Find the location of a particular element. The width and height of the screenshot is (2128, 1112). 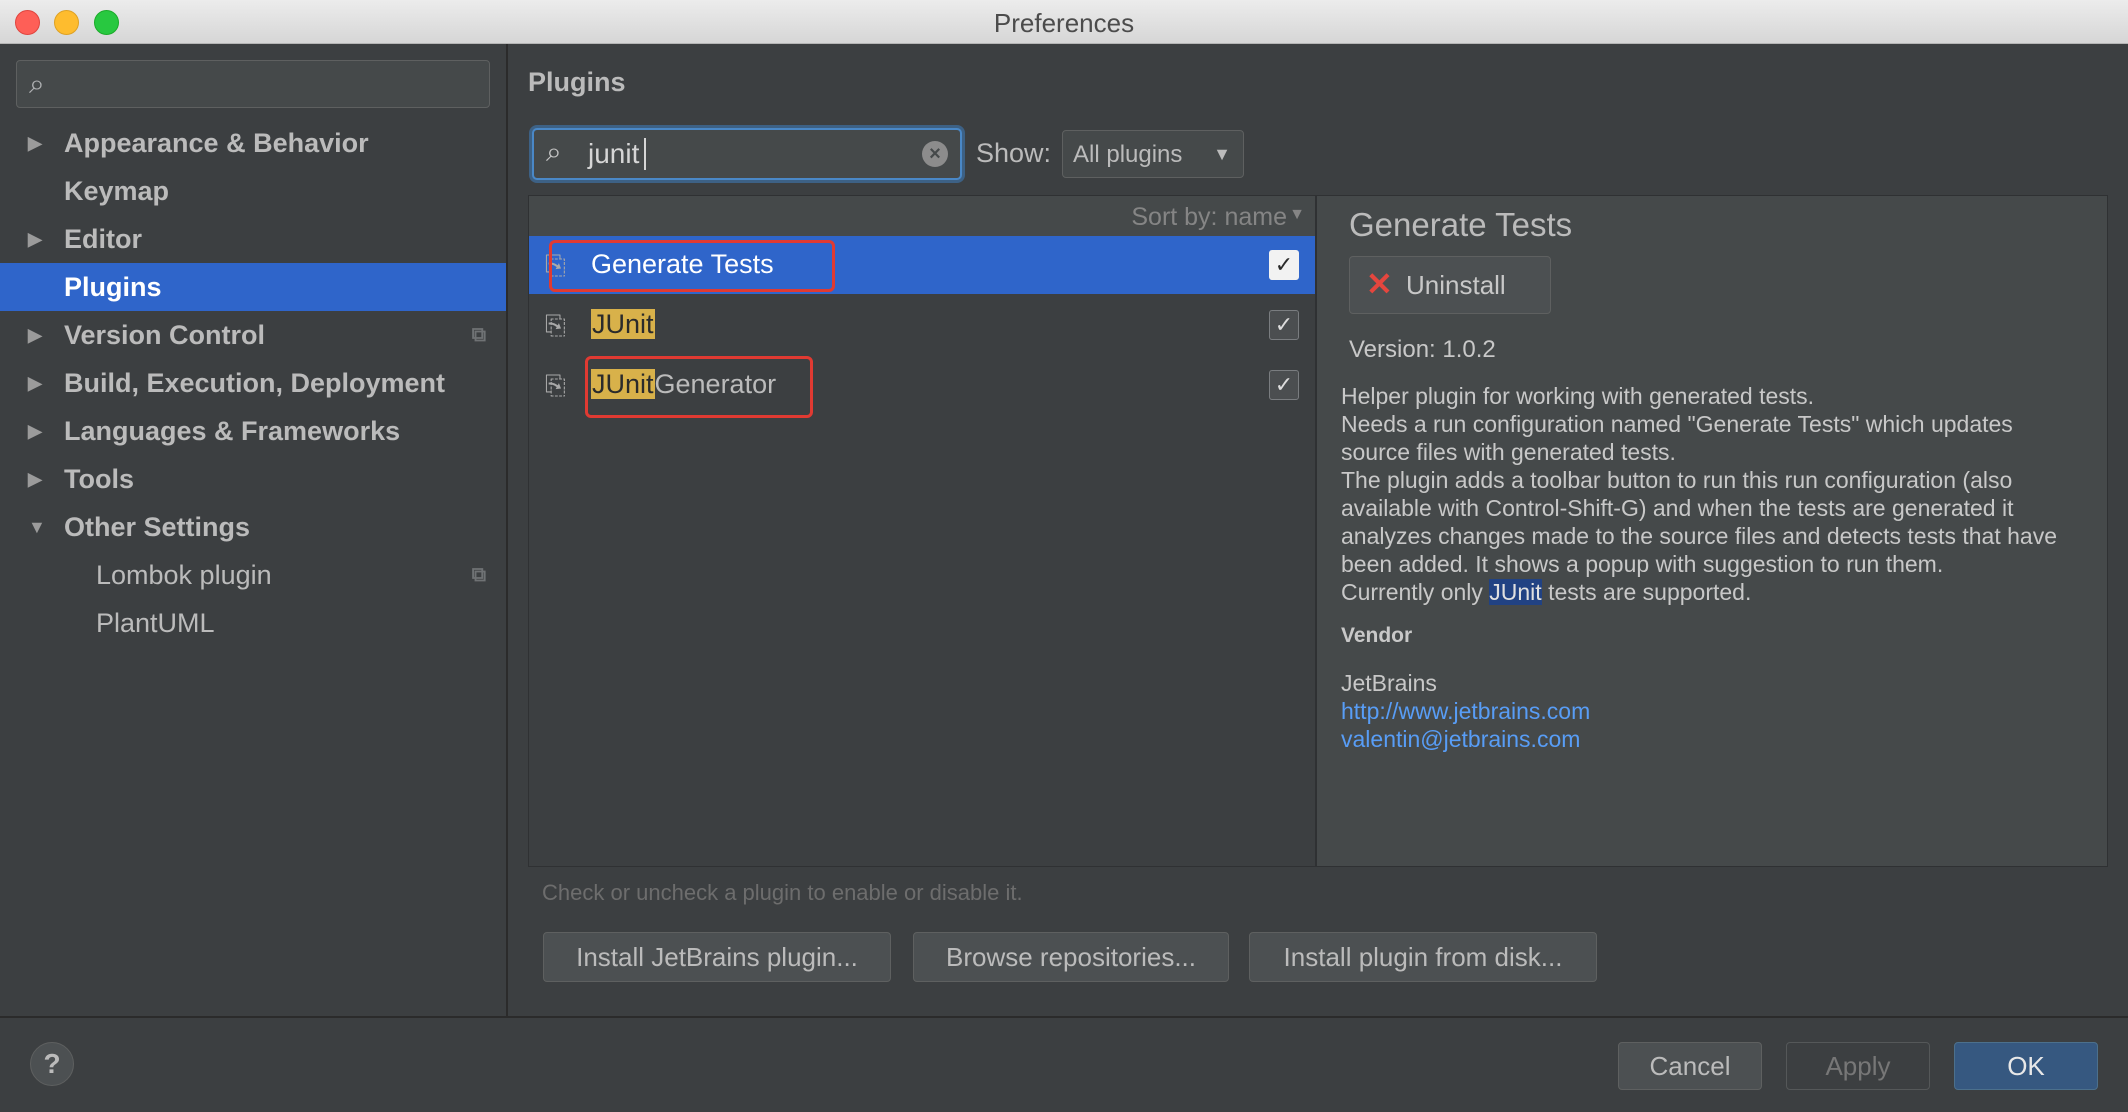

sidebar-item-other-settings: ▼ Other Settings is located at coordinates (253, 527).